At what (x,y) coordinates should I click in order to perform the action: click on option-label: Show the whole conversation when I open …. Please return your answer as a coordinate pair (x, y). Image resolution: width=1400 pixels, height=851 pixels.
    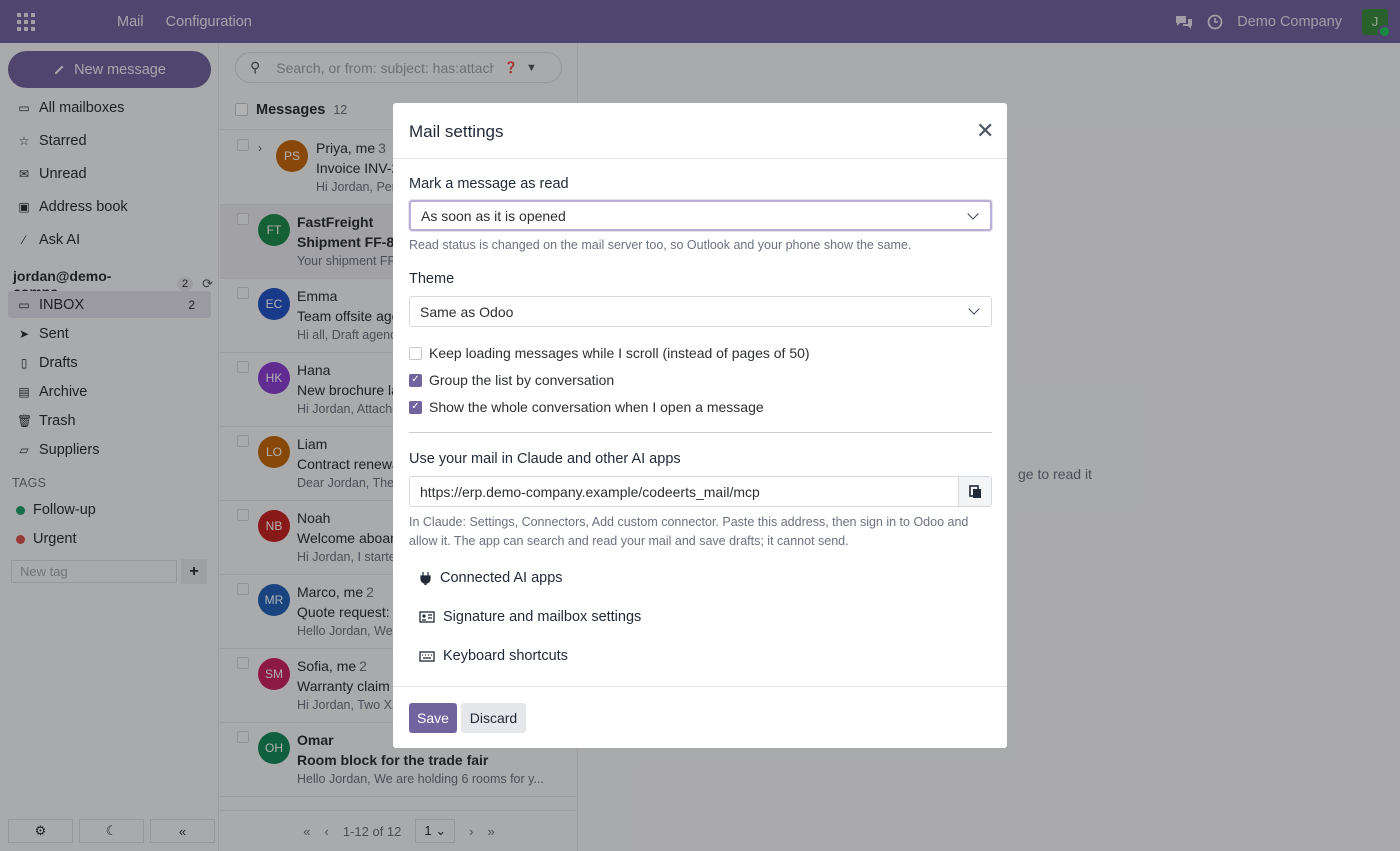
    Looking at the image, I should click on (596, 407).